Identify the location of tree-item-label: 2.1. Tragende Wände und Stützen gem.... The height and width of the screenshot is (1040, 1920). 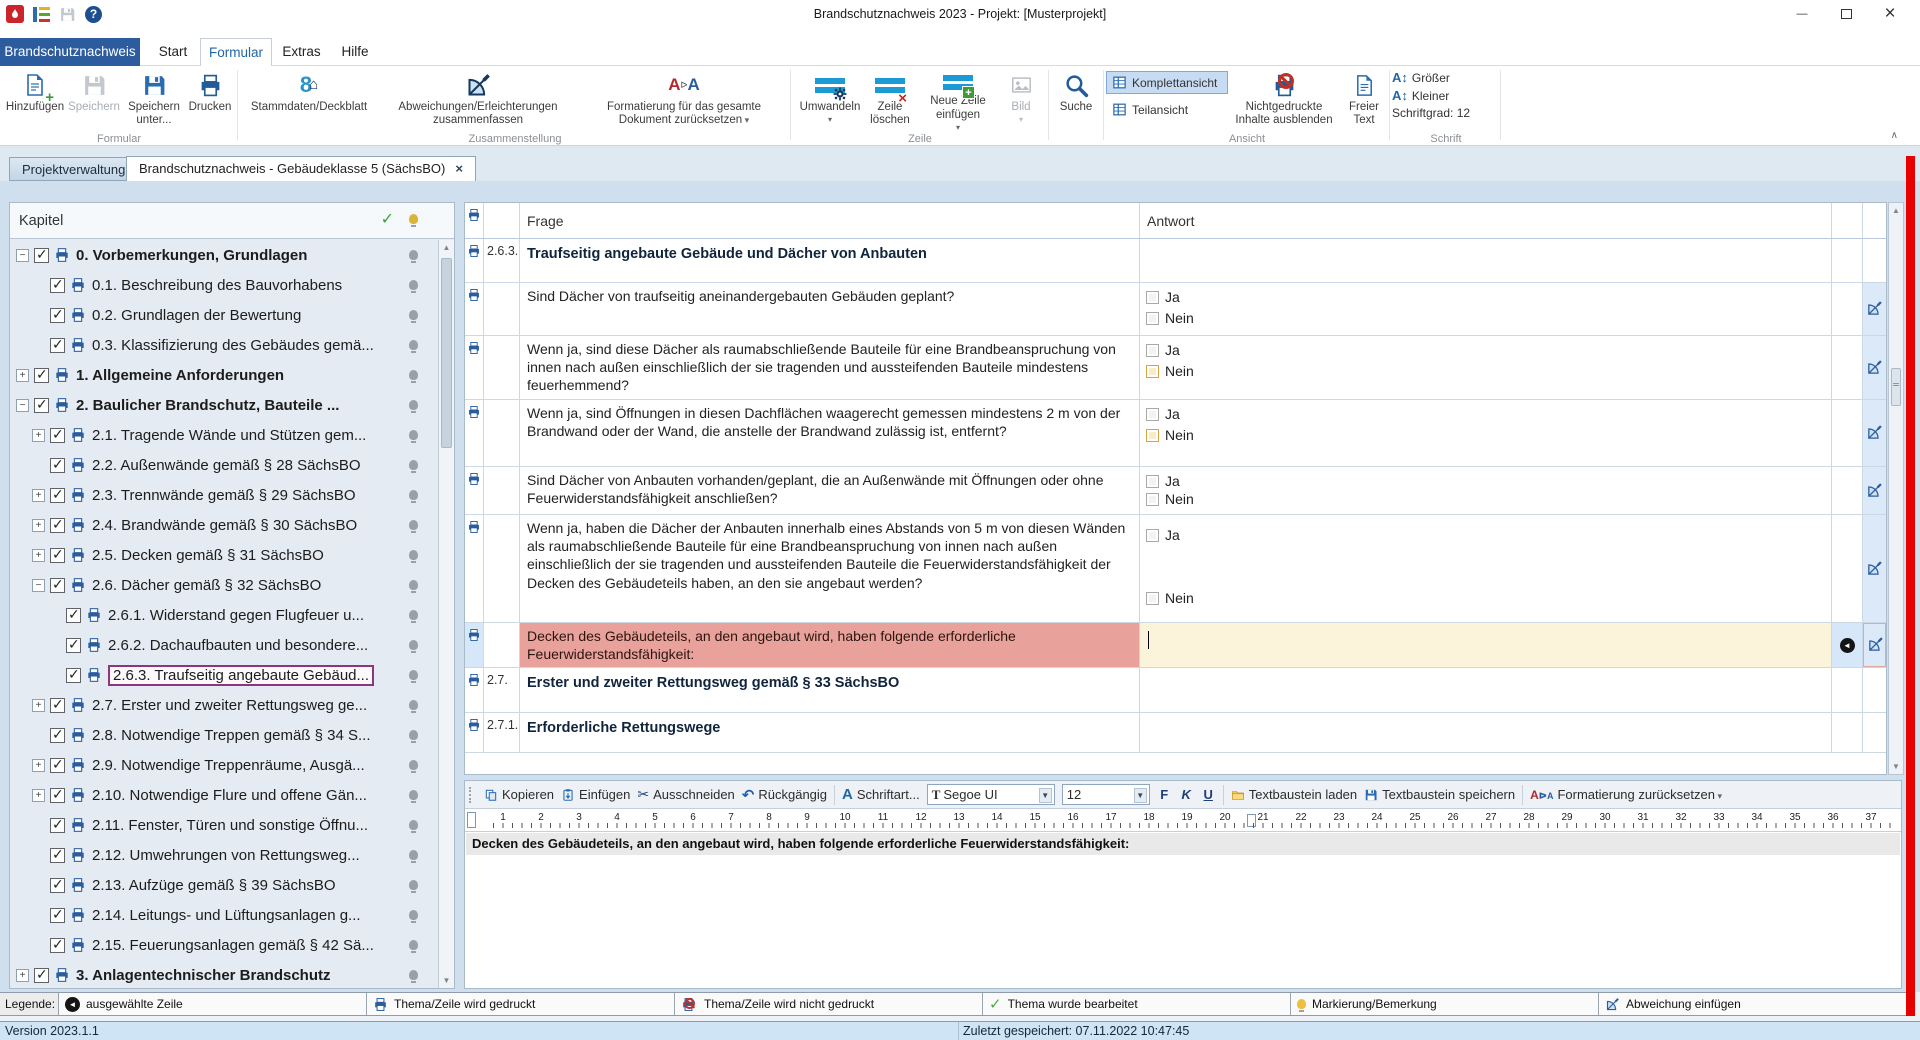
(229, 435).